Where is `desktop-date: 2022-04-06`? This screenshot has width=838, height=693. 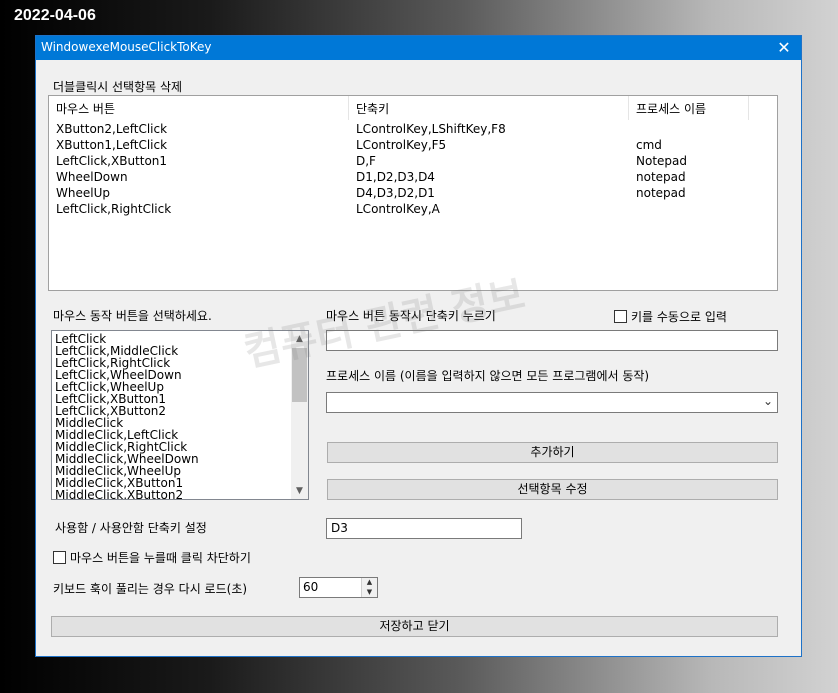 desktop-date: 2022-04-06 is located at coordinates (55, 15).